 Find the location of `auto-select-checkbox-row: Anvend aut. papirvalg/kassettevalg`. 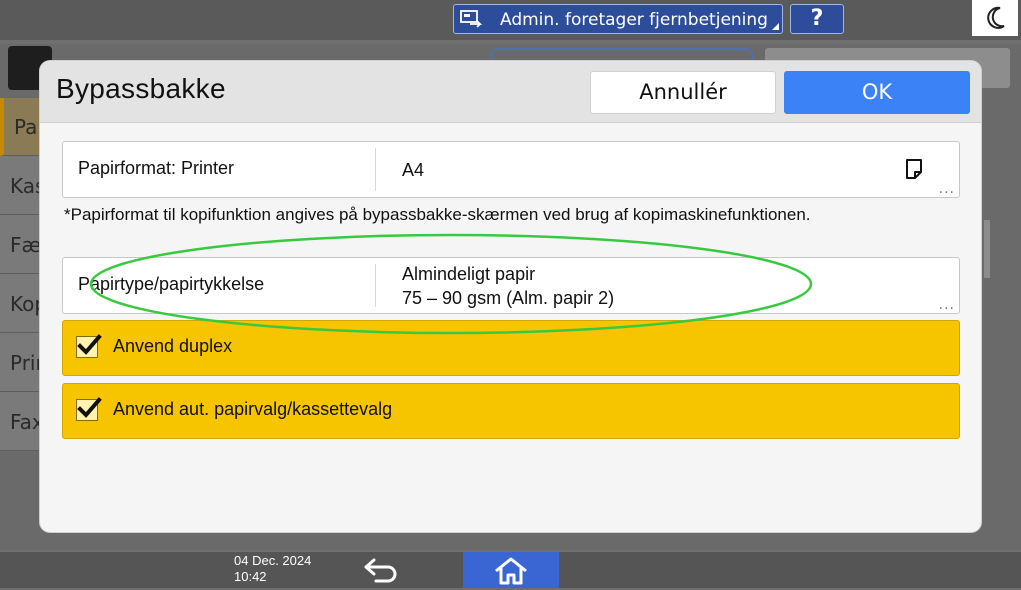

auto-select-checkbox-row: Anvend aut. papirvalg/kassettevalg is located at coordinates (511, 411).